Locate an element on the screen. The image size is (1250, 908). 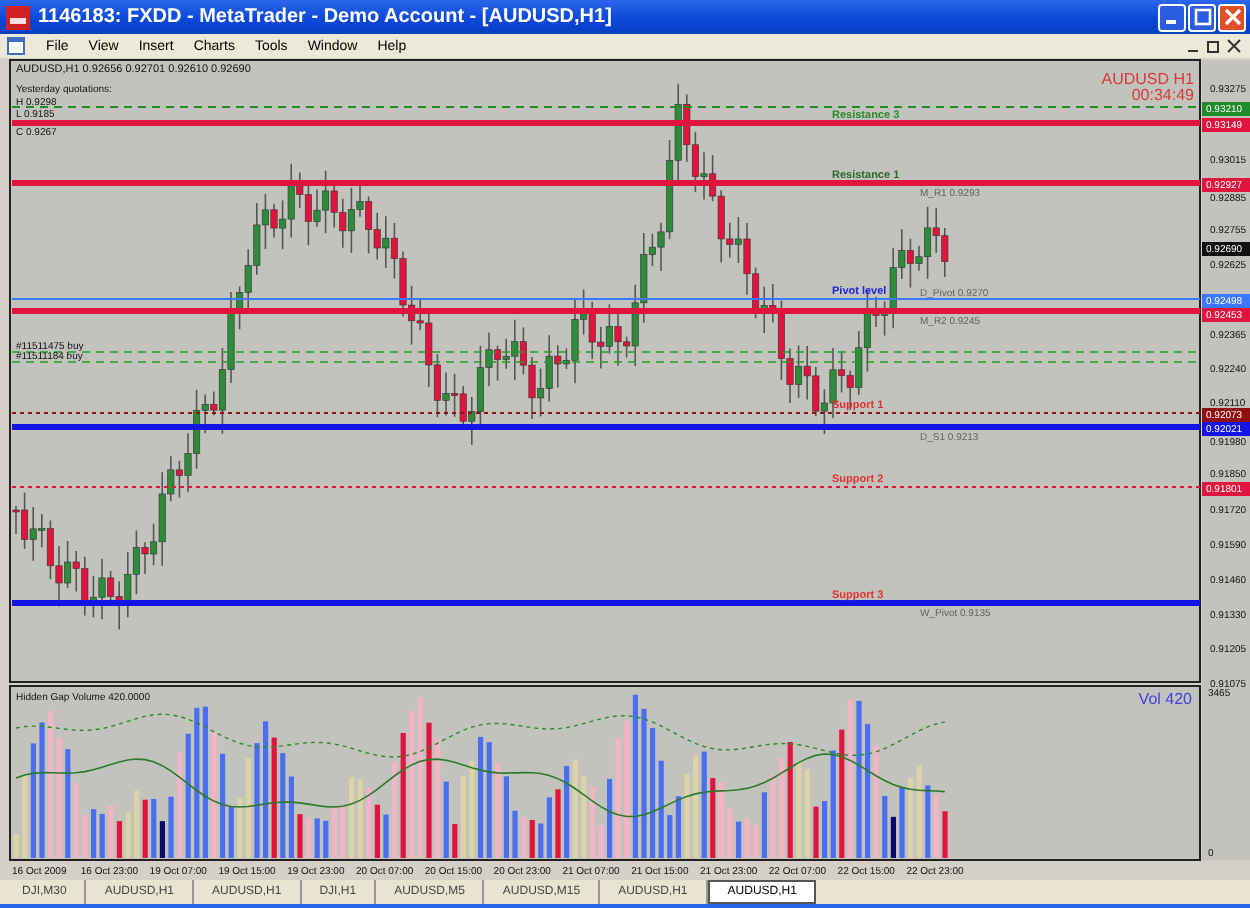
maximize-icon is located at coordinates (1202, 17).